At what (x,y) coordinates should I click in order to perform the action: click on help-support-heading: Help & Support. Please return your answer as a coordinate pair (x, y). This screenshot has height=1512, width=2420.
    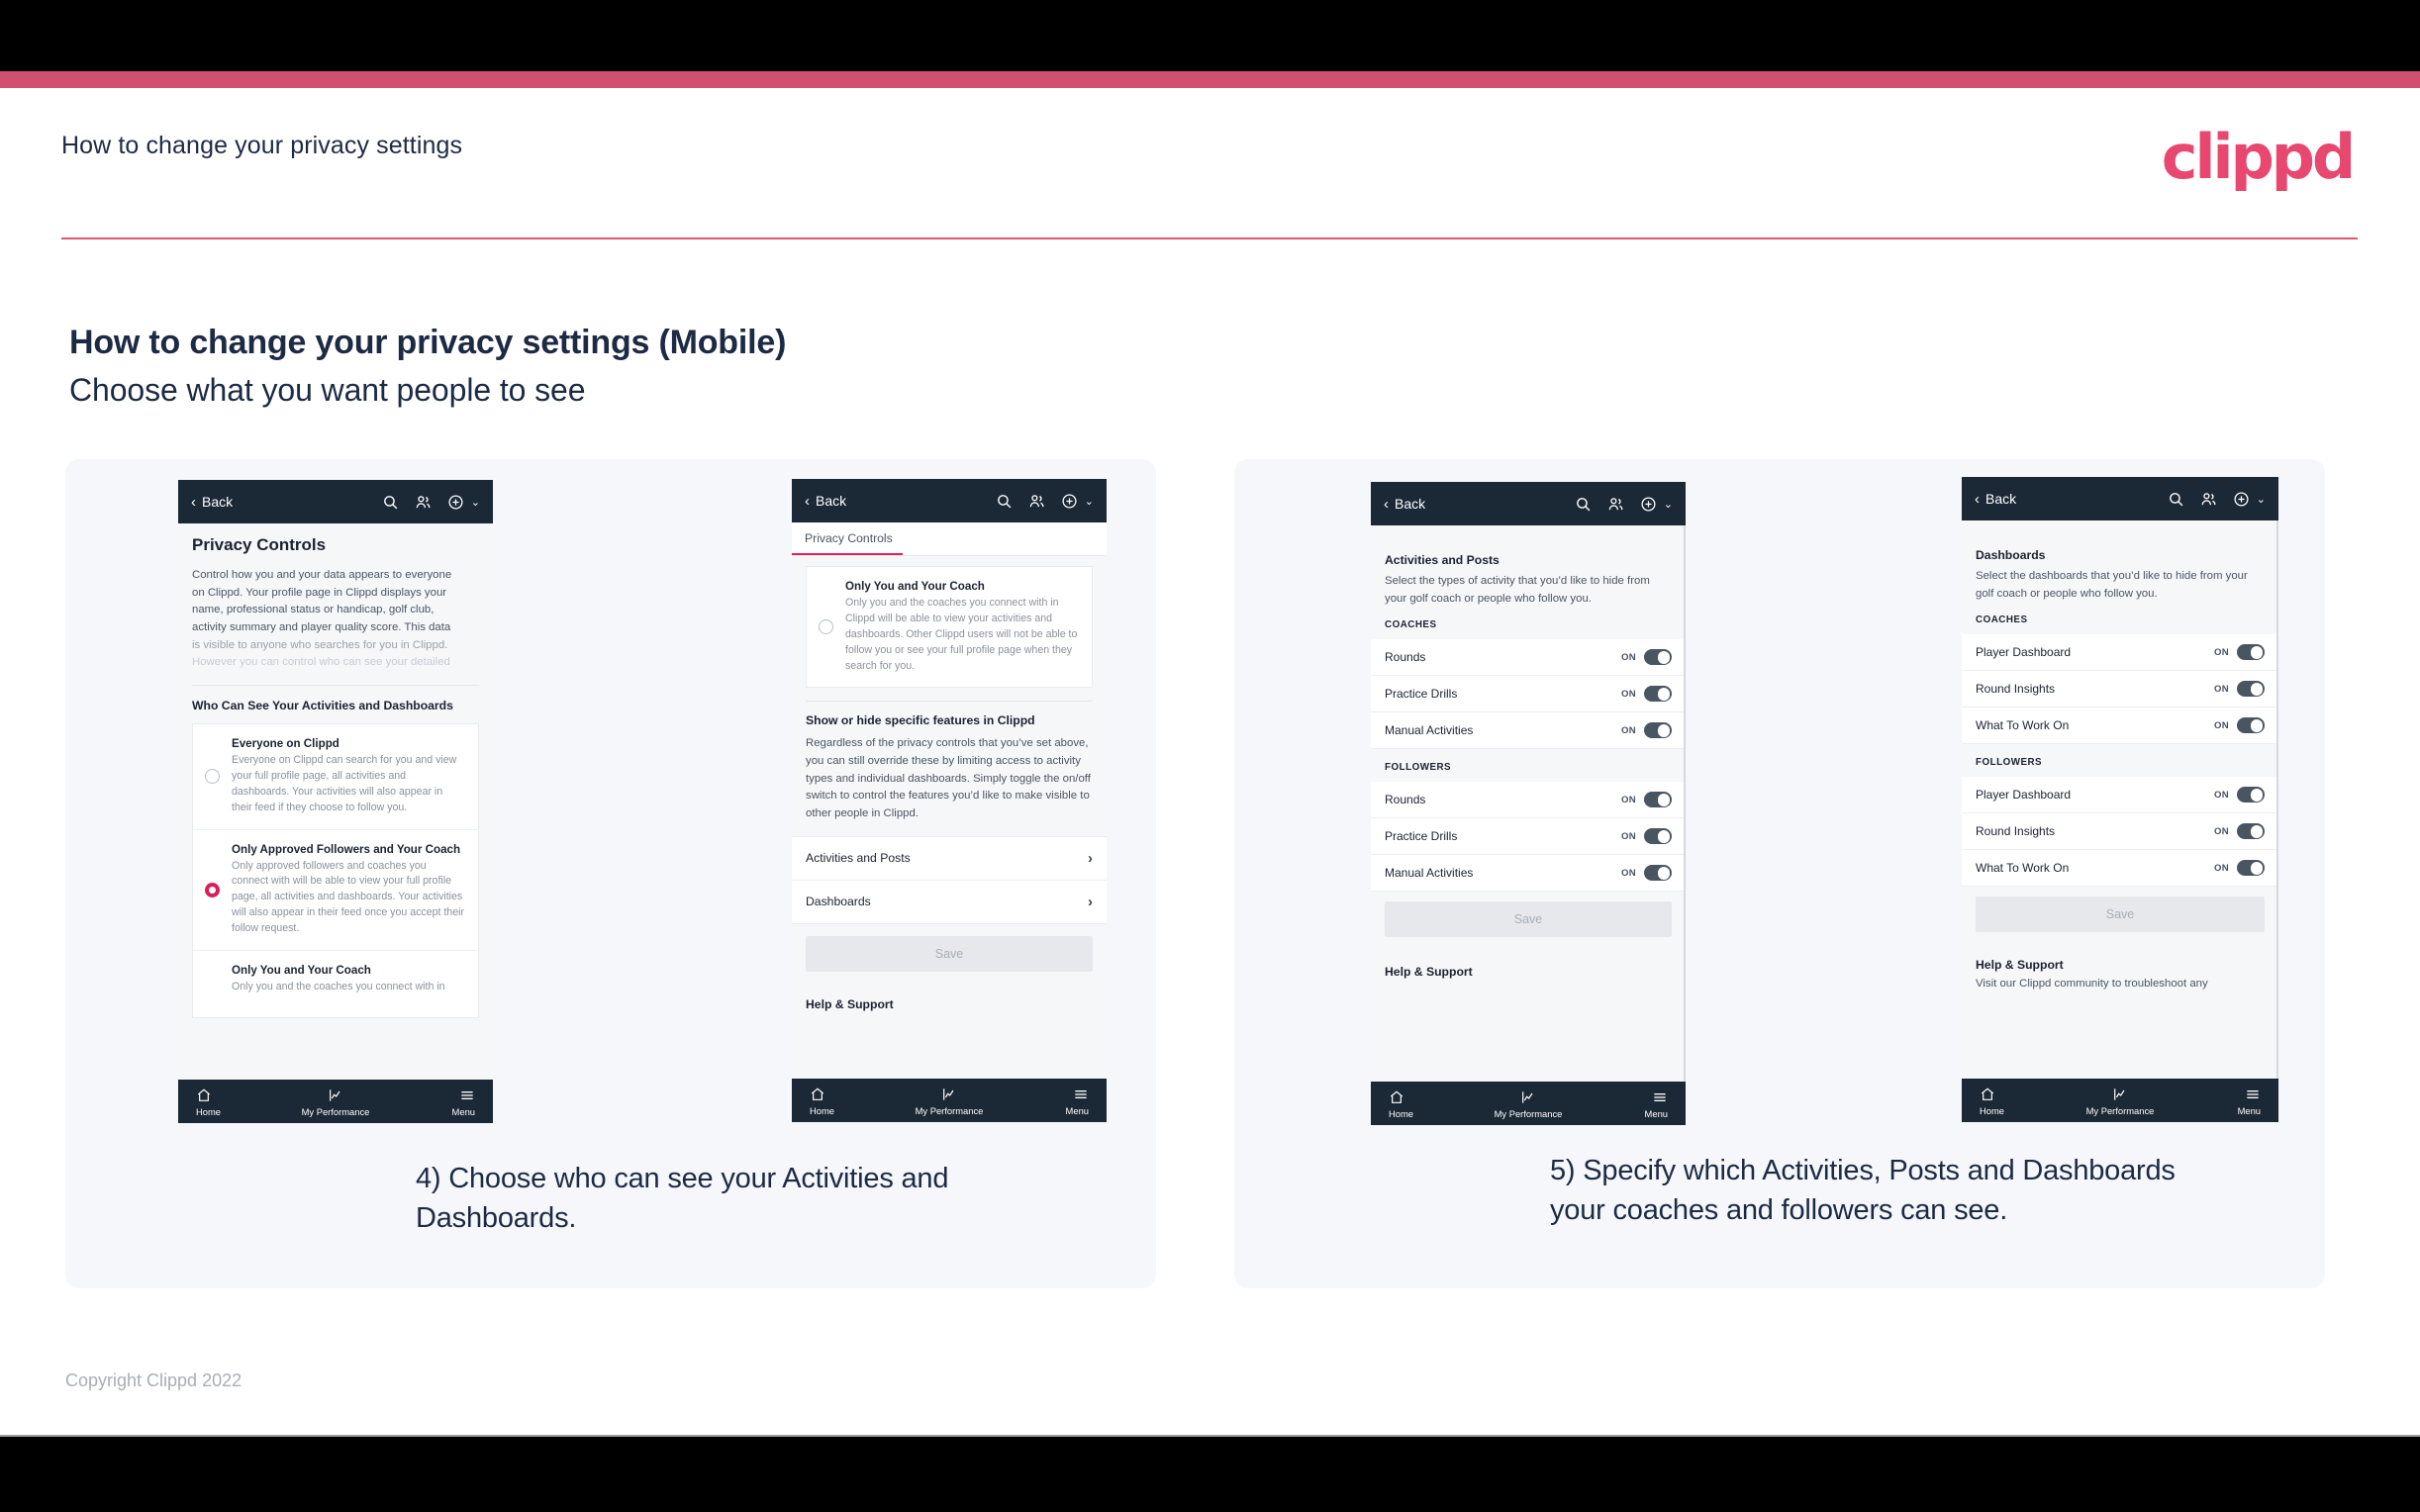
    Looking at the image, I should click on (2020, 966).